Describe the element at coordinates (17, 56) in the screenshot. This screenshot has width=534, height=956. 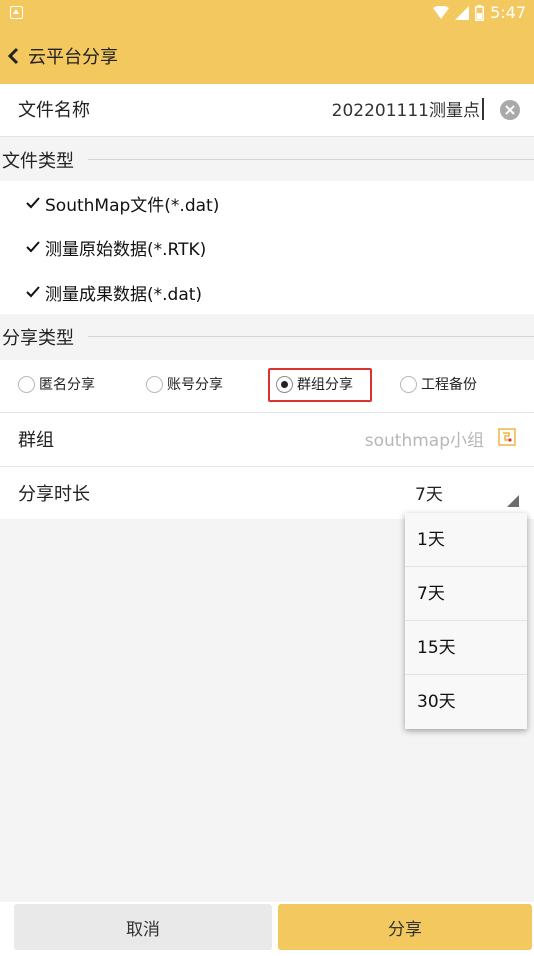
I see `back-icon` at that location.